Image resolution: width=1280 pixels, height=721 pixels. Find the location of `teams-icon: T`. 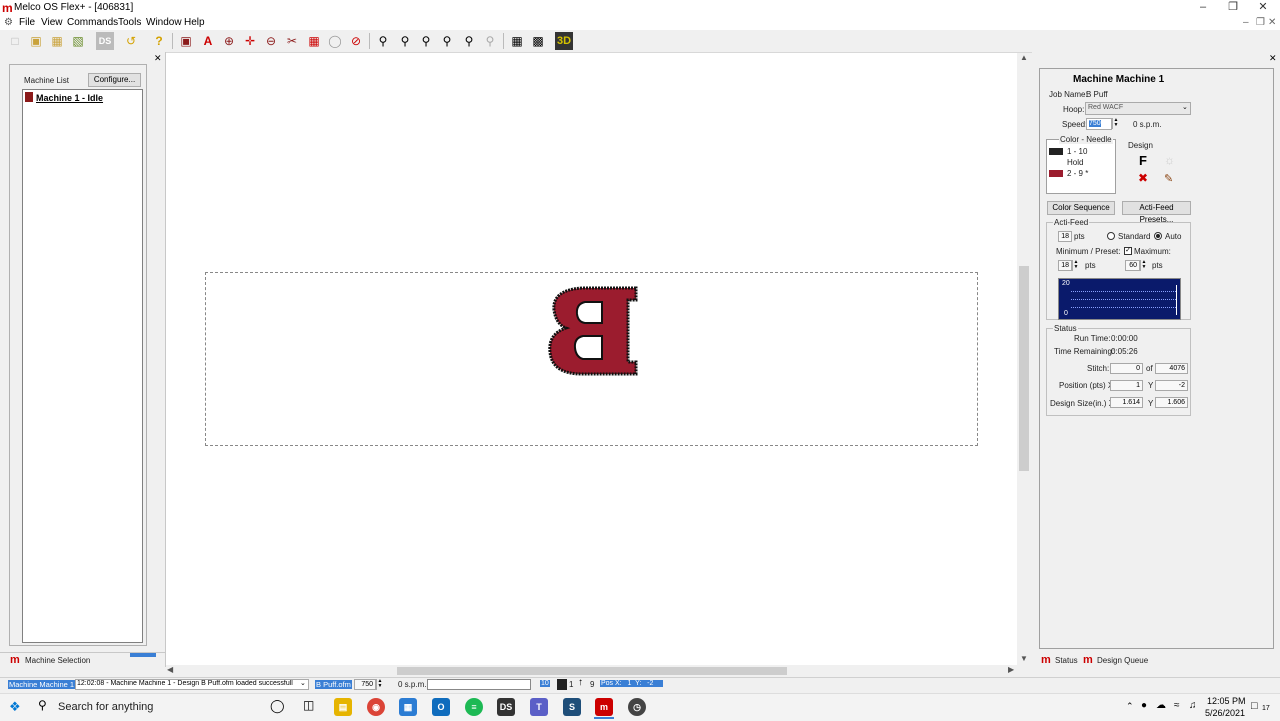

teams-icon: T is located at coordinates (539, 707).